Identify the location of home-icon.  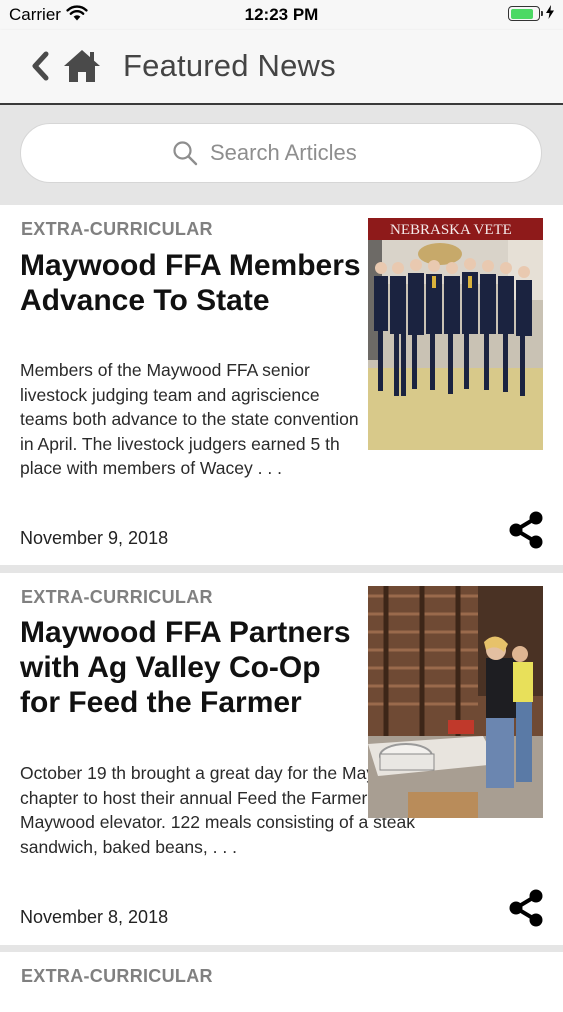
(82, 66).